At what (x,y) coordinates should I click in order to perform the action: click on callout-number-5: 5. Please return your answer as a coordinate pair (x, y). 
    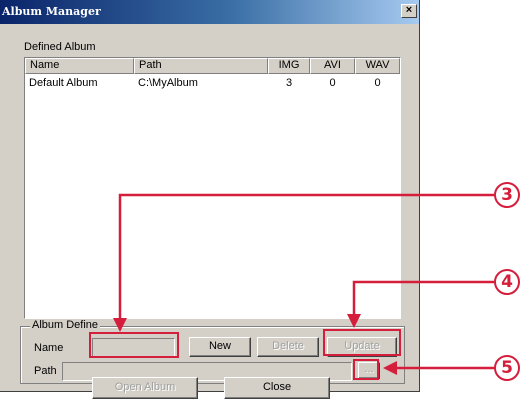
    Looking at the image, I should click on (507, 368).